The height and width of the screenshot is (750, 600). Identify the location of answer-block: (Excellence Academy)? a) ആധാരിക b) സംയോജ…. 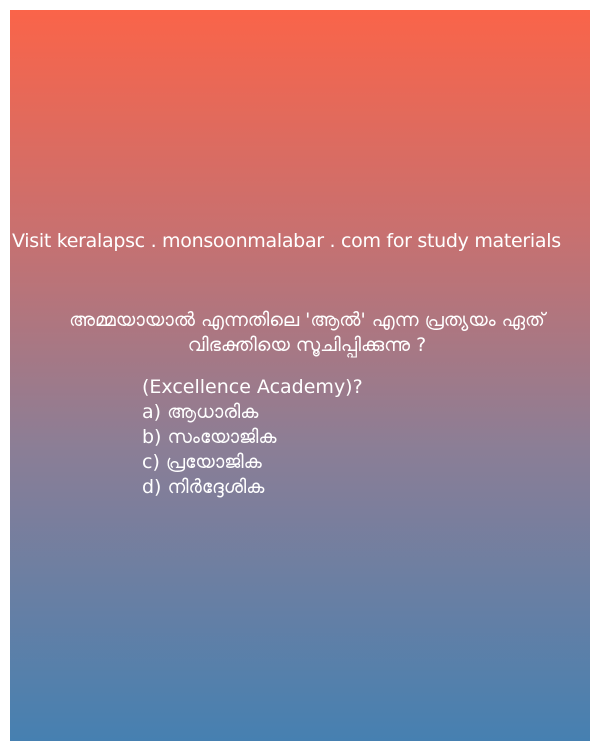
(357, 437).